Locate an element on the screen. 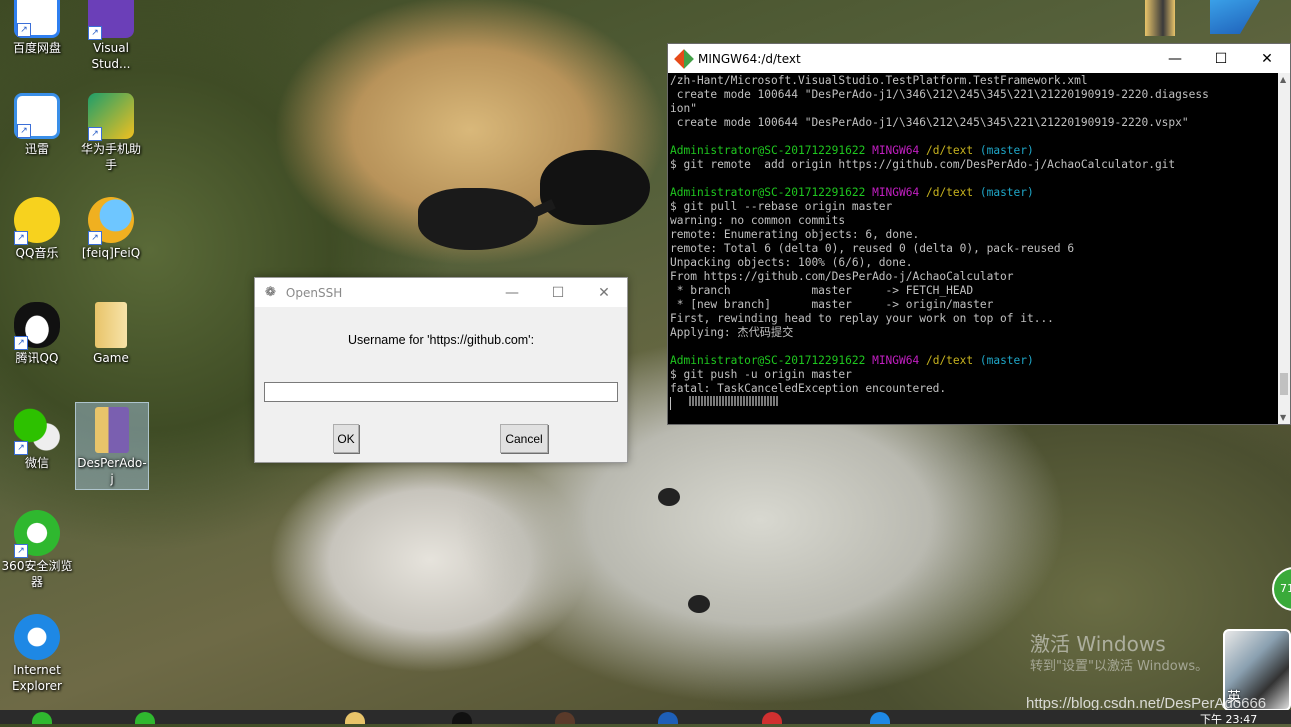 Image resolution: width=1291 pixels, height=727 pixels. text-cursor is located at coordinates (670, 403).